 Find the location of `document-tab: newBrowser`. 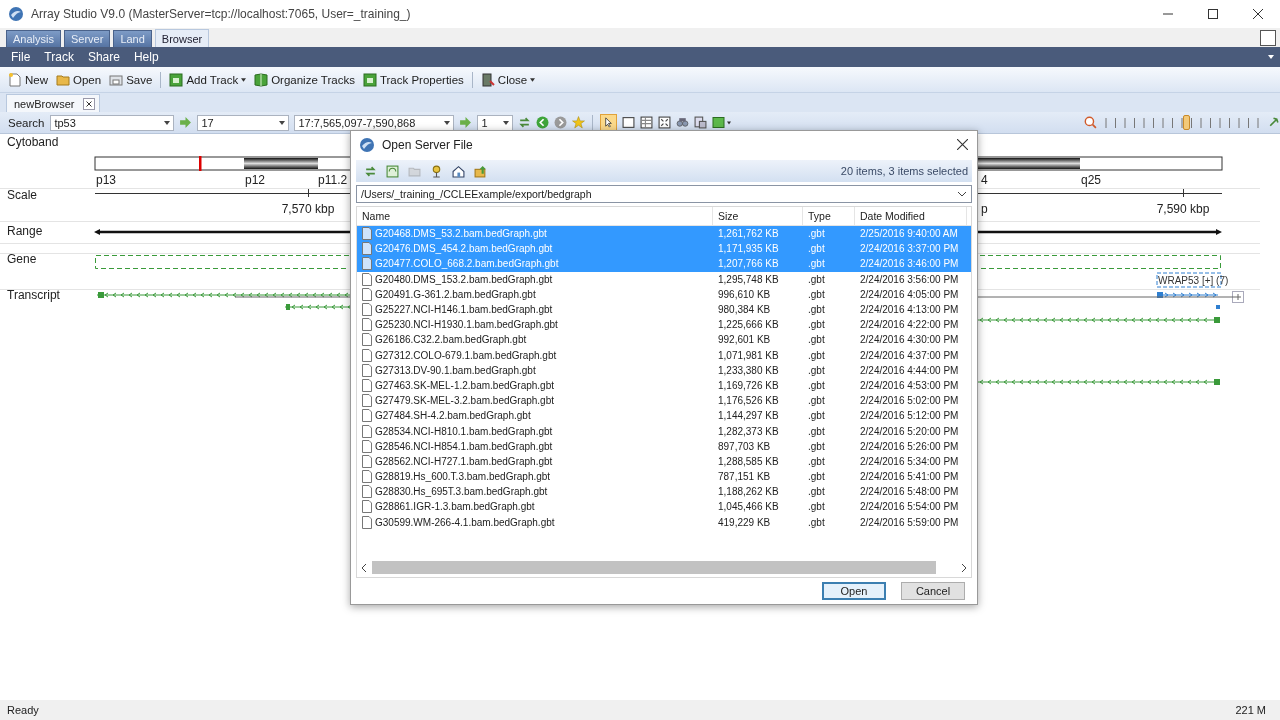

document-tab: newBrowser is located at coordinates (53, 103).